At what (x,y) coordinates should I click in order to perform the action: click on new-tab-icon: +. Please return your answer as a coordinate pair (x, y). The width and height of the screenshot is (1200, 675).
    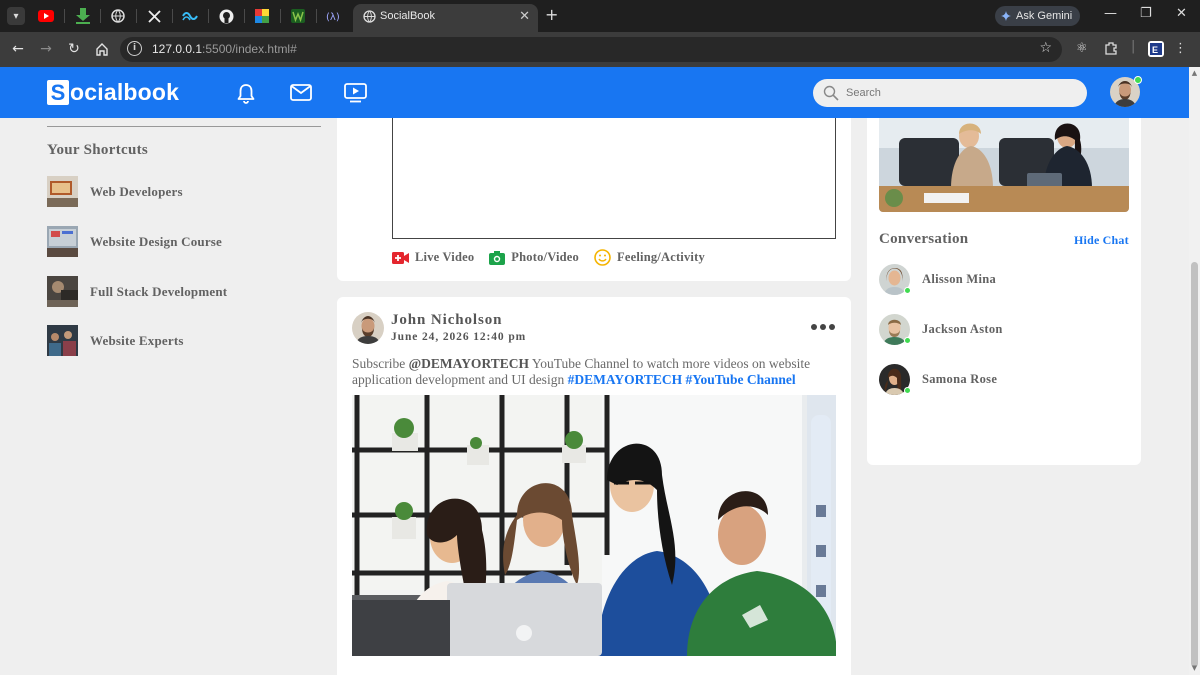
    Looking at the image, I should click on (551, 14).